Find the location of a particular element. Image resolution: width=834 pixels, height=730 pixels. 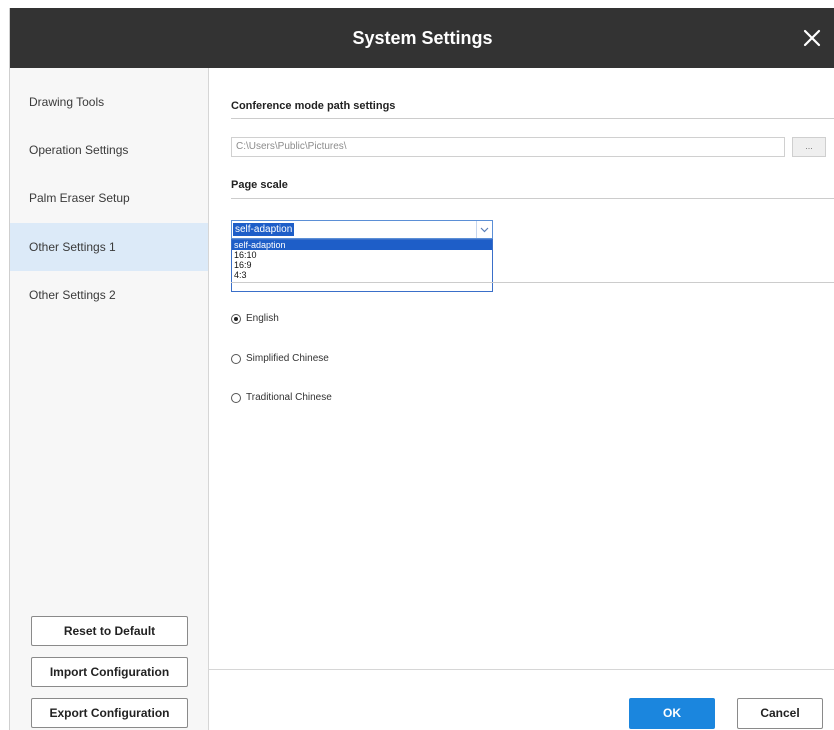

radio-button-selected is located at coordinates (236, 319).